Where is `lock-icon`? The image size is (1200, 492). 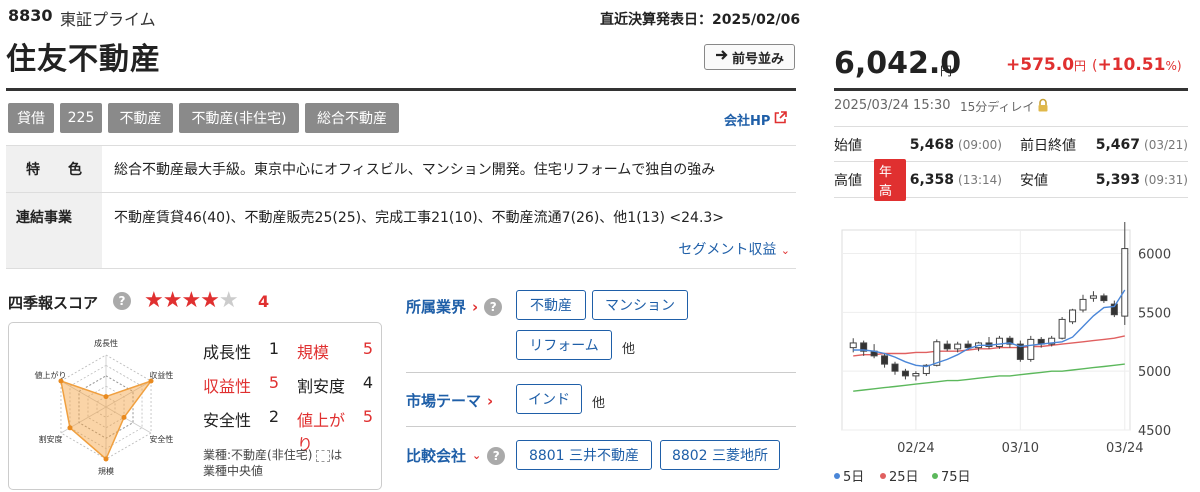
lock-icon is located at coordinates (1043, 106).